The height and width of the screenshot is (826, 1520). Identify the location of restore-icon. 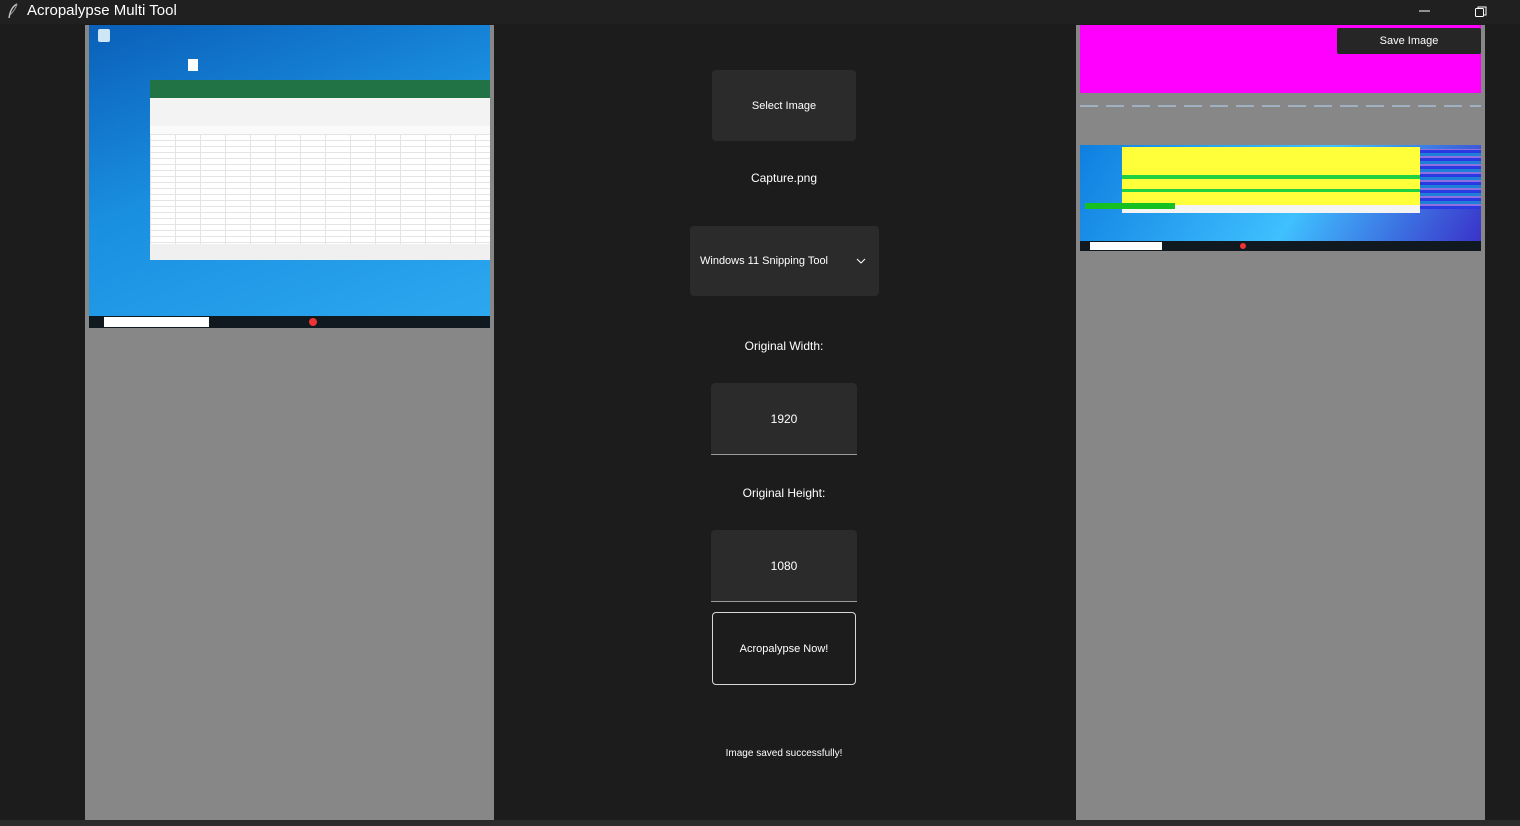
(1481, 11).